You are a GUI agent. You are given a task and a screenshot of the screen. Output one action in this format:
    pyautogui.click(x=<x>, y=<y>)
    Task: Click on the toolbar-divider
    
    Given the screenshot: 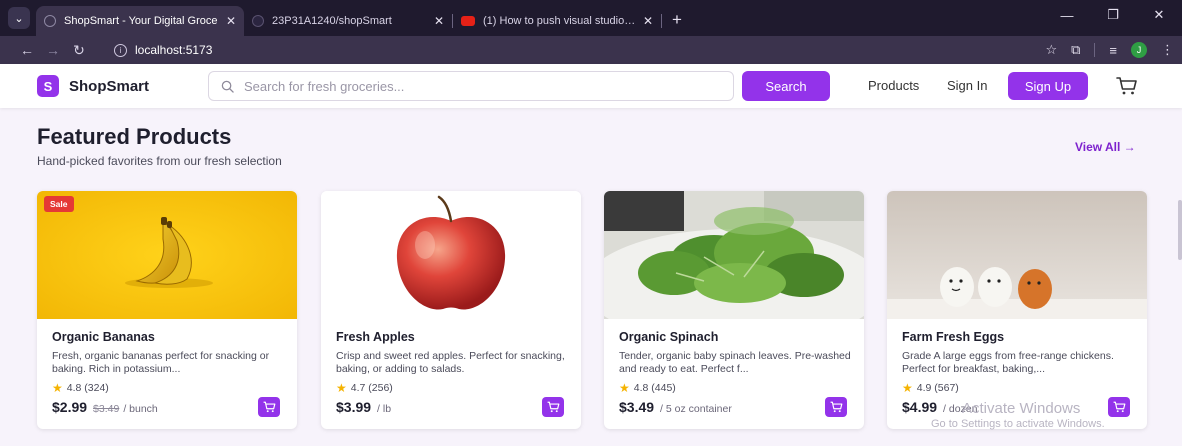 What is the action you would take?
    pyautogui.click(x=1095, y=50)
    